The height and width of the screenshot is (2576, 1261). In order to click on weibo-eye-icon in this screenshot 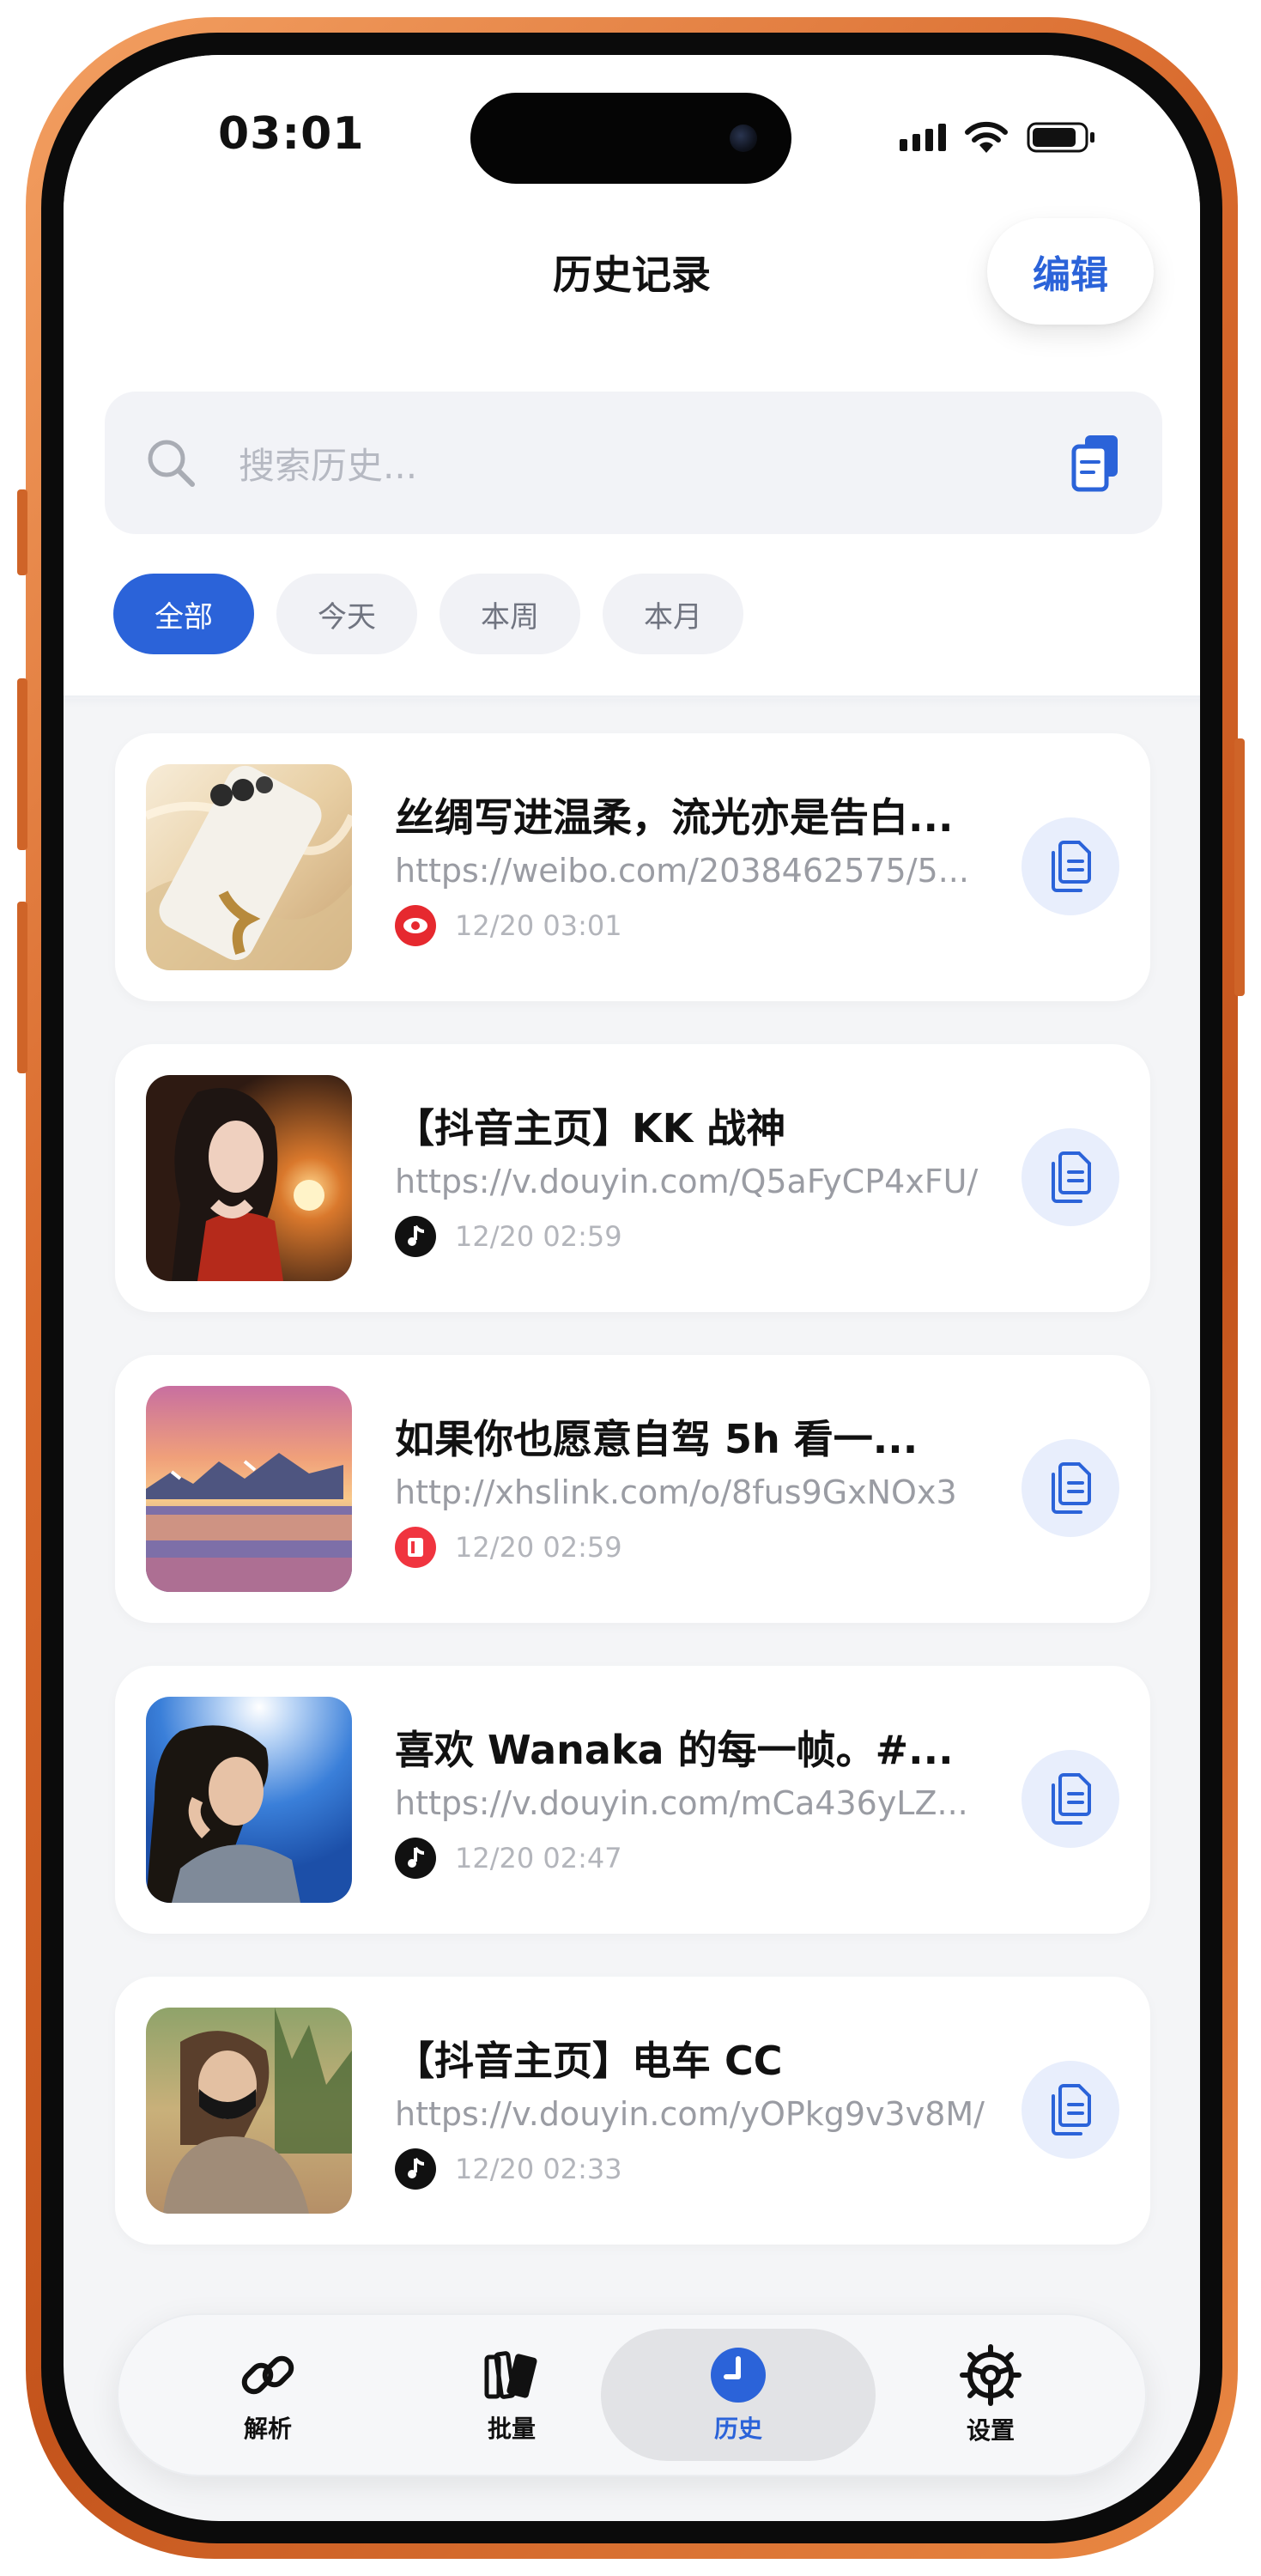, I will do `click(415, 925)`.